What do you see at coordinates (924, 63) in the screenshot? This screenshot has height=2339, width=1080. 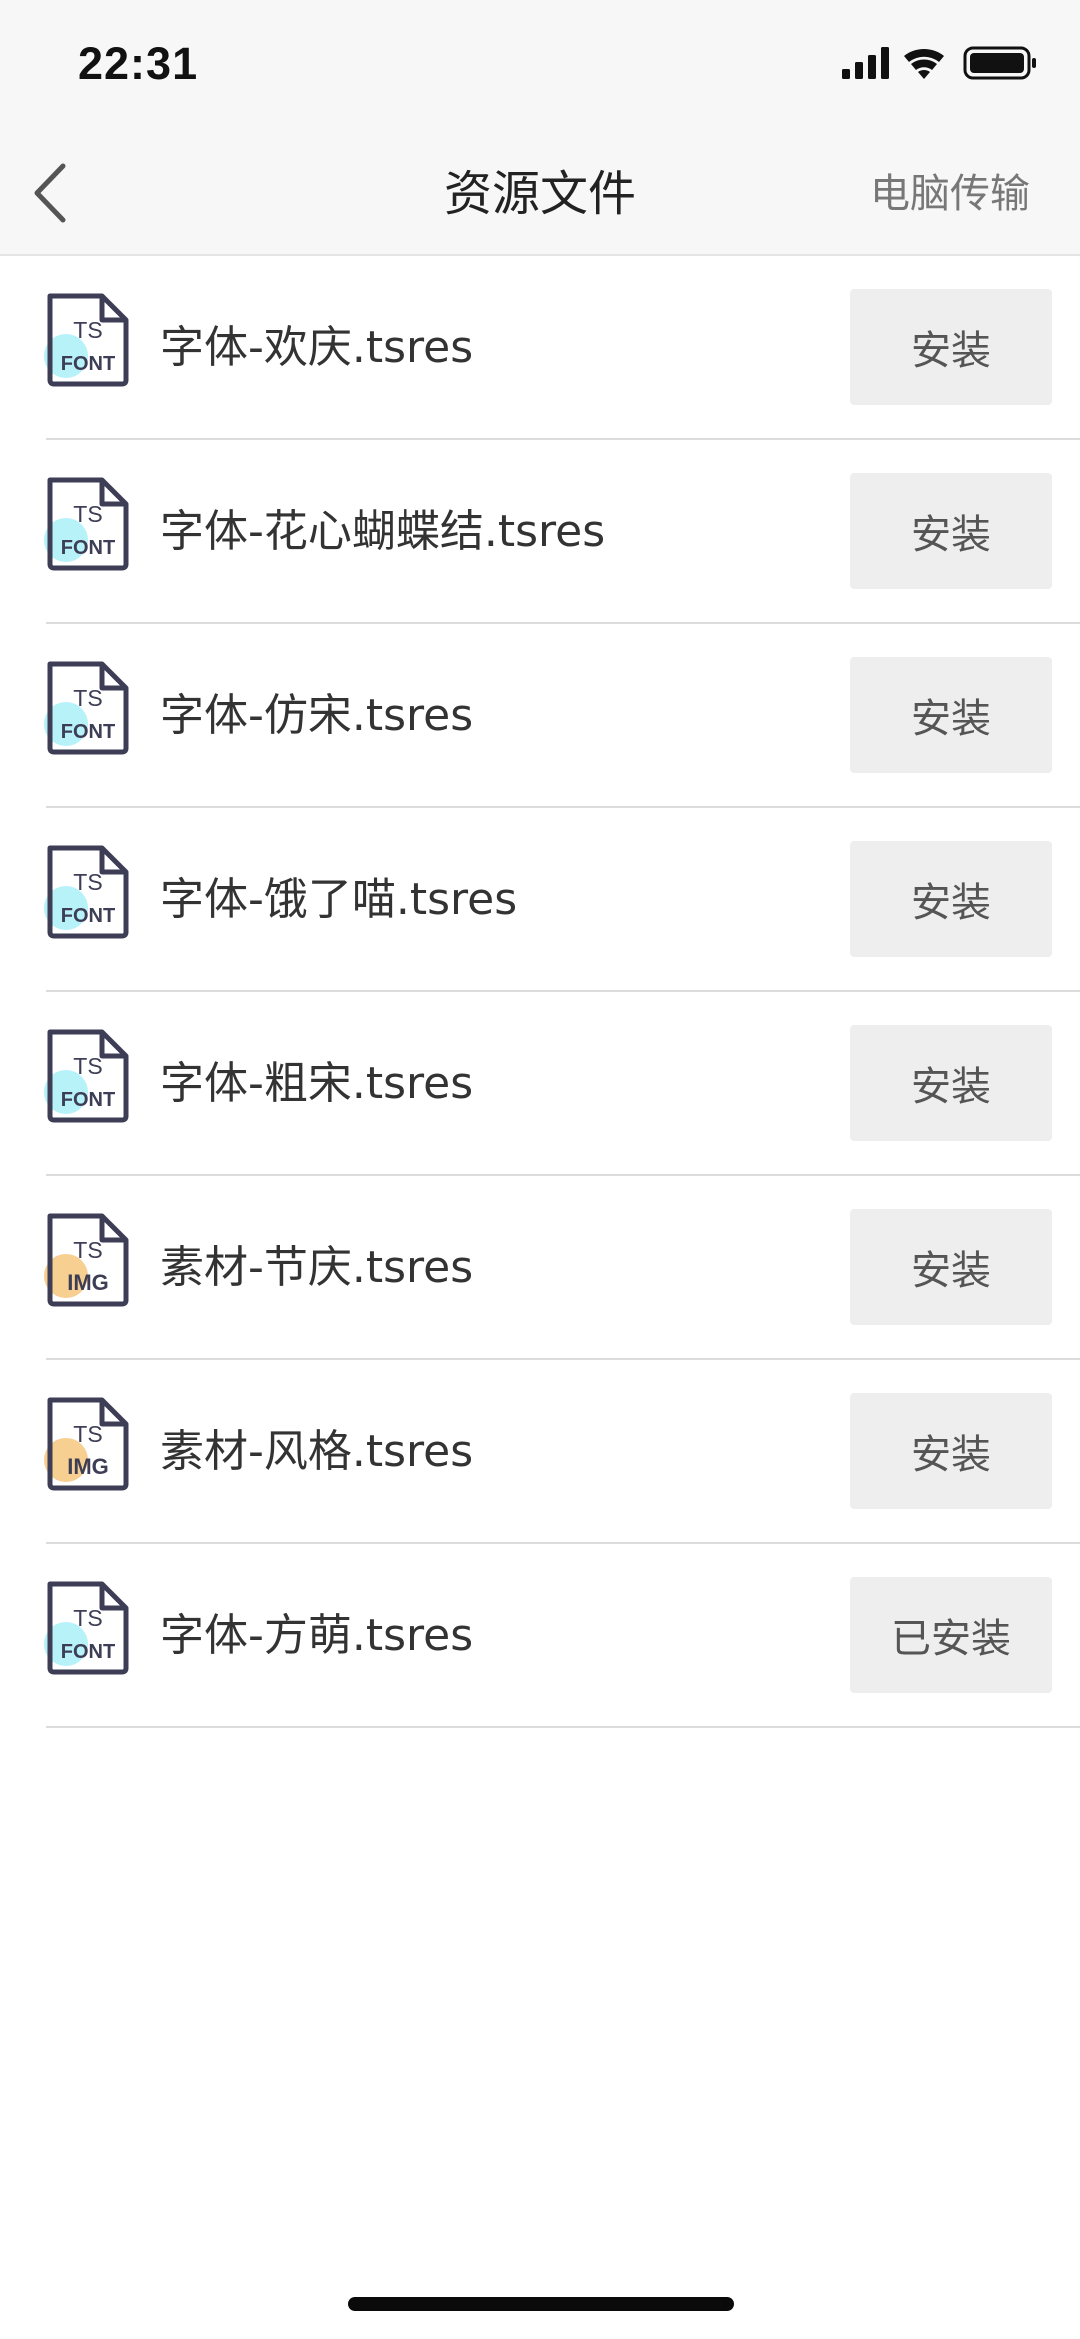 I see `wifi-icon` at bounding box center [924, 63].